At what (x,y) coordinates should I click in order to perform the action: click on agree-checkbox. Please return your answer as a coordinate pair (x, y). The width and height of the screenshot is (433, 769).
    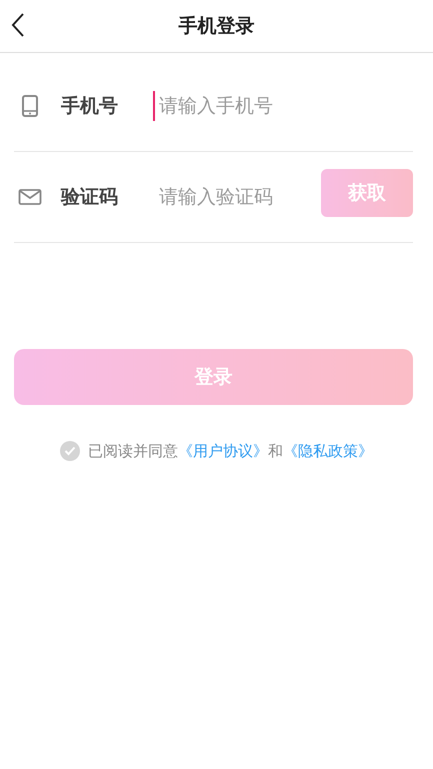
    Looking at the image, I should click on (70, 451).